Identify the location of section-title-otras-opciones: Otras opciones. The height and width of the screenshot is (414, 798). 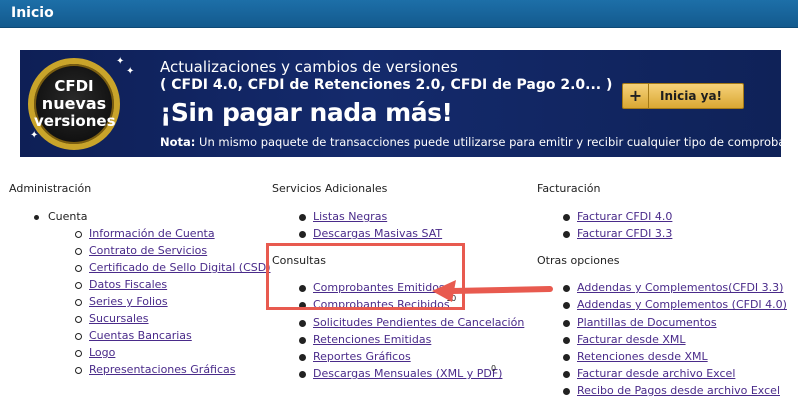
(578, 260).